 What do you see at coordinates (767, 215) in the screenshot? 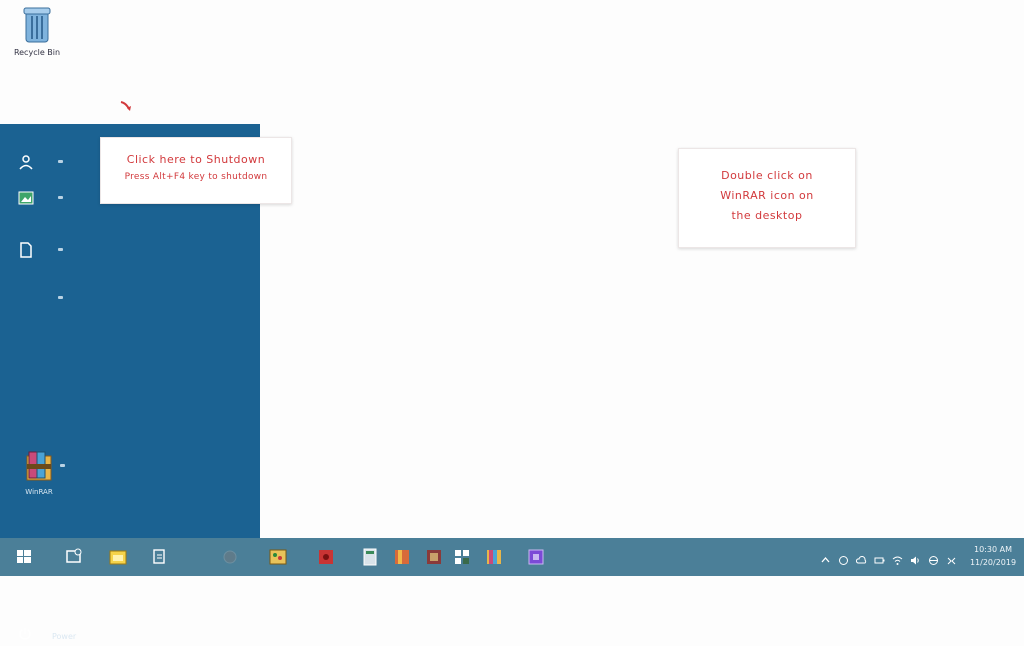
I see `callout-text: the desktop` at bounding box center [767, 215].